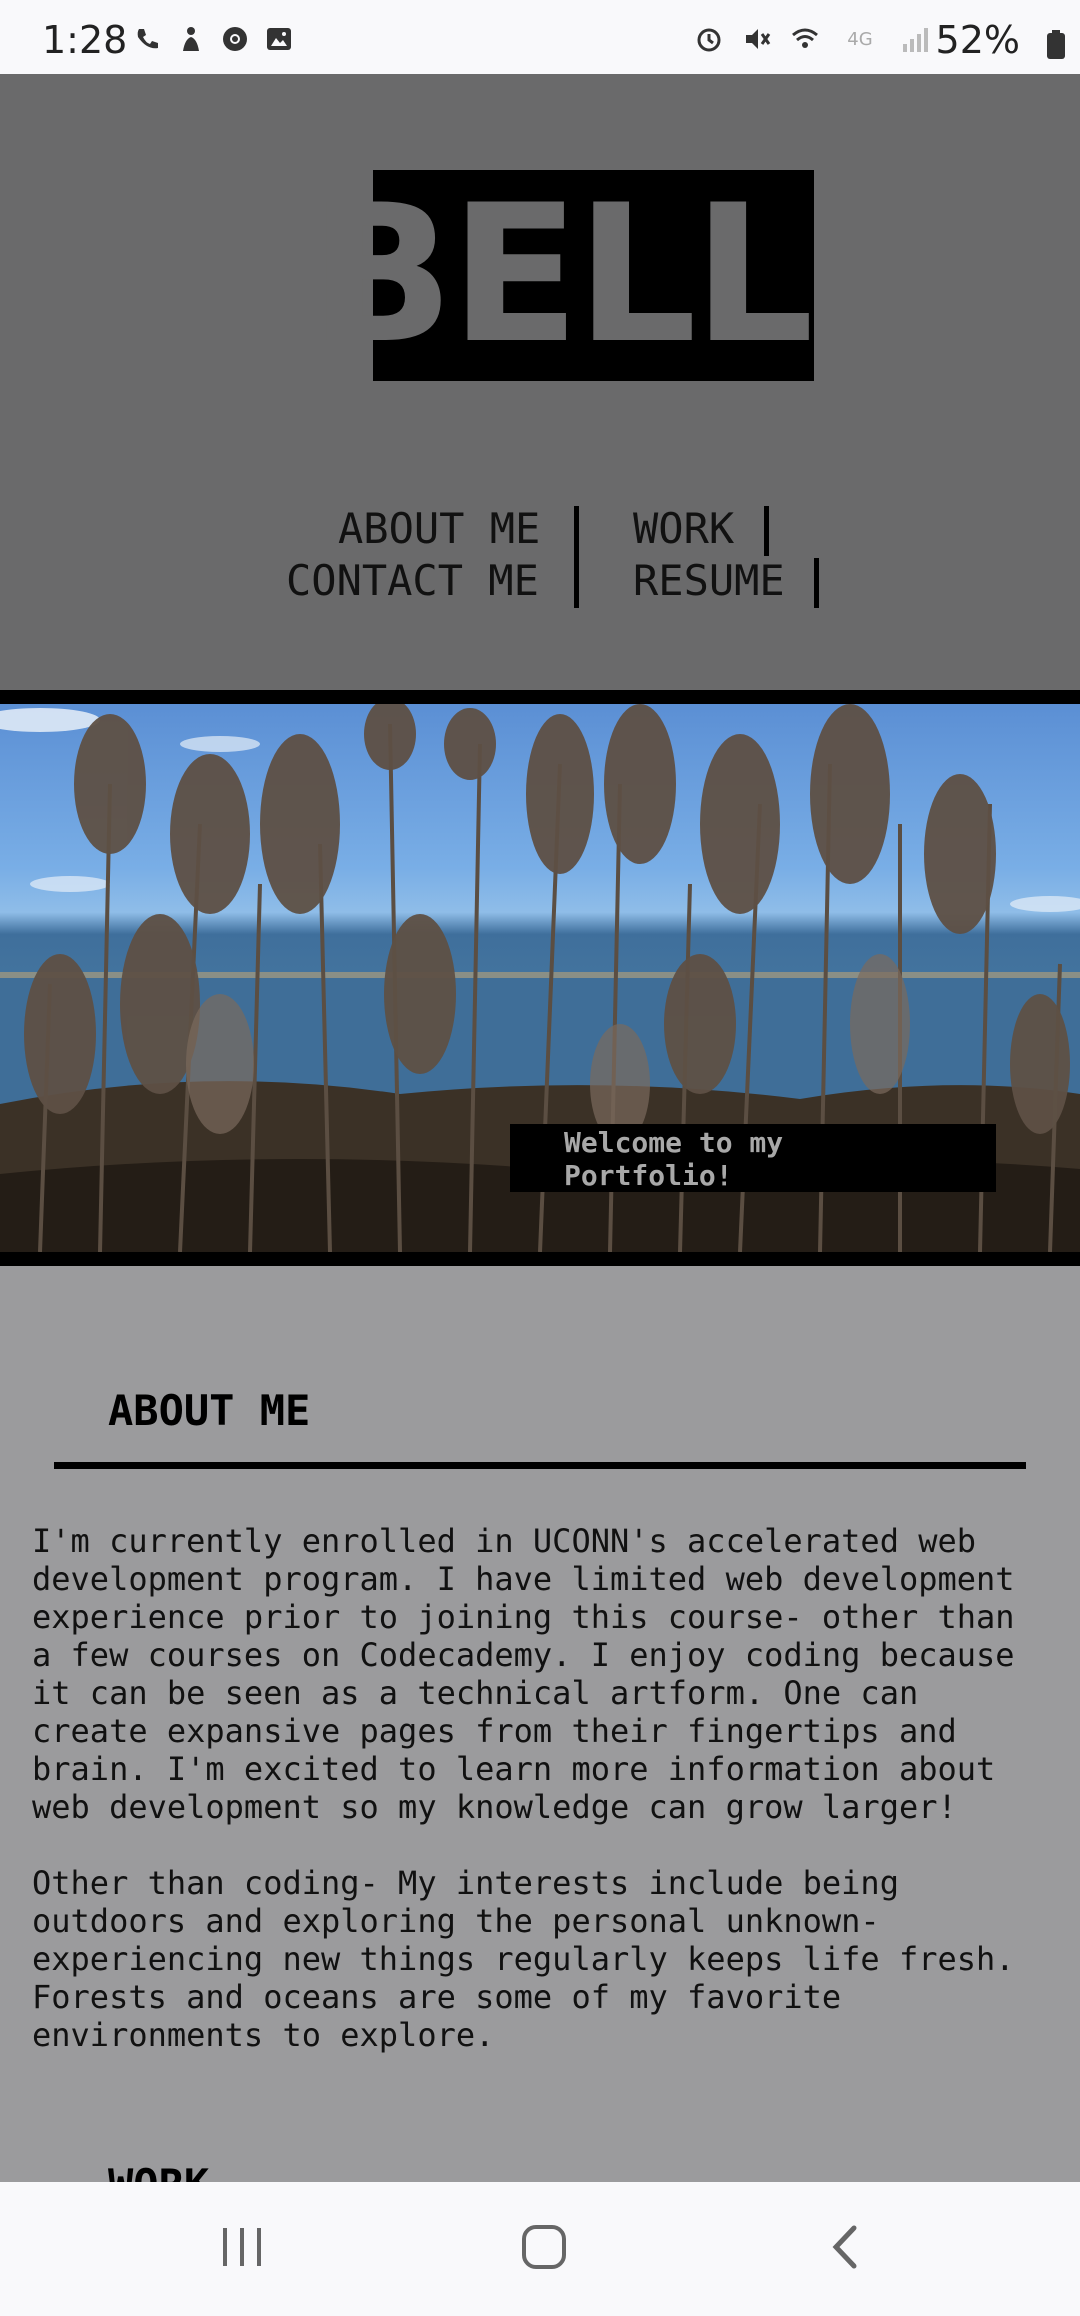 This screenshot has width=1080, height=2316. What do you see at coordinates (235, 39) in the screenshot?
I see `chrome-icon` at bounding box center [235, 39].